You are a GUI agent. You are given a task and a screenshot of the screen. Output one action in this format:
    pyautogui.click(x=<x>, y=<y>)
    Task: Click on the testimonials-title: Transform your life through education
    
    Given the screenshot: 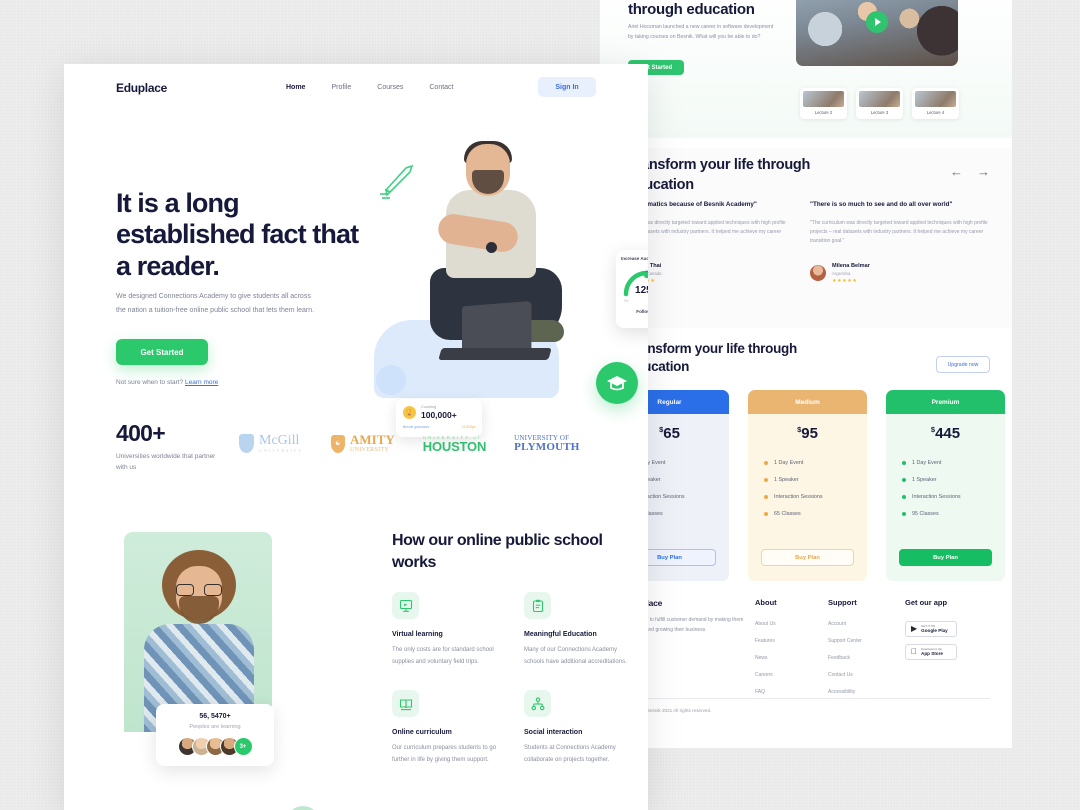 What is the action you would take?
    pyautogui.click(x=719, y=175)
    